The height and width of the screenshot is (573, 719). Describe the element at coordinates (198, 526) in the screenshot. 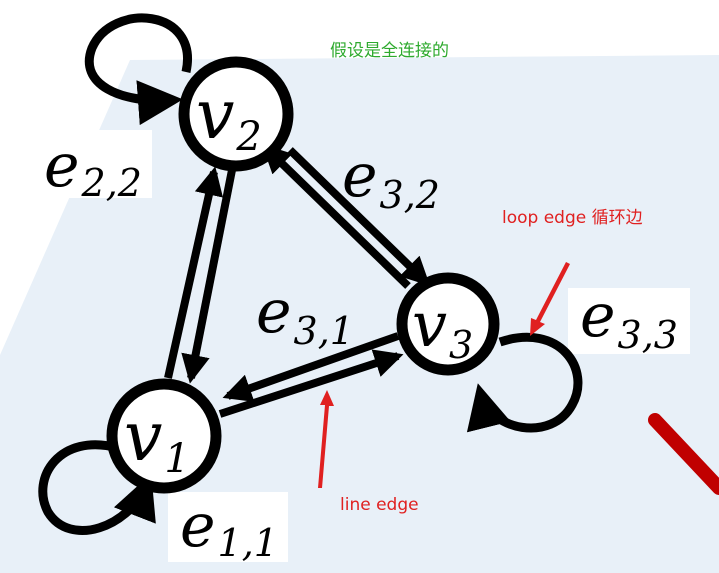

I see `label-e11-base: e` at that location.